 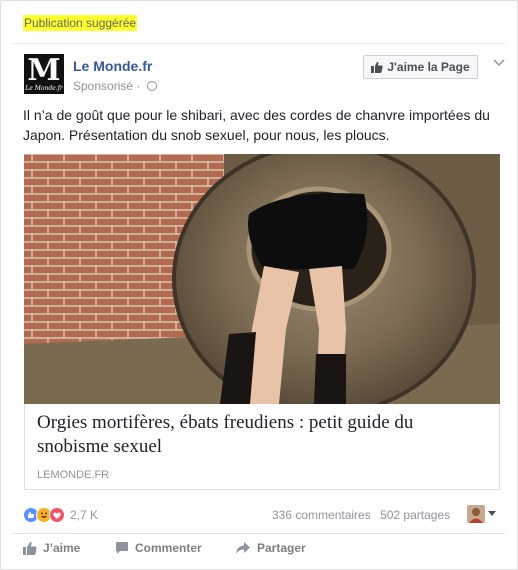 What do you see at coordinates (428, 67) in the screenshot?
I see `like-page-label: J'aime la Page` at bounding box center [428, 67].